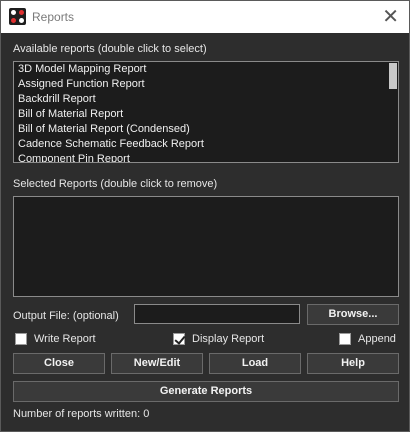 The height and width of the screenshot is (432, 410). I want to click on output-file-label: Output File: (optional), so click(66, 316).